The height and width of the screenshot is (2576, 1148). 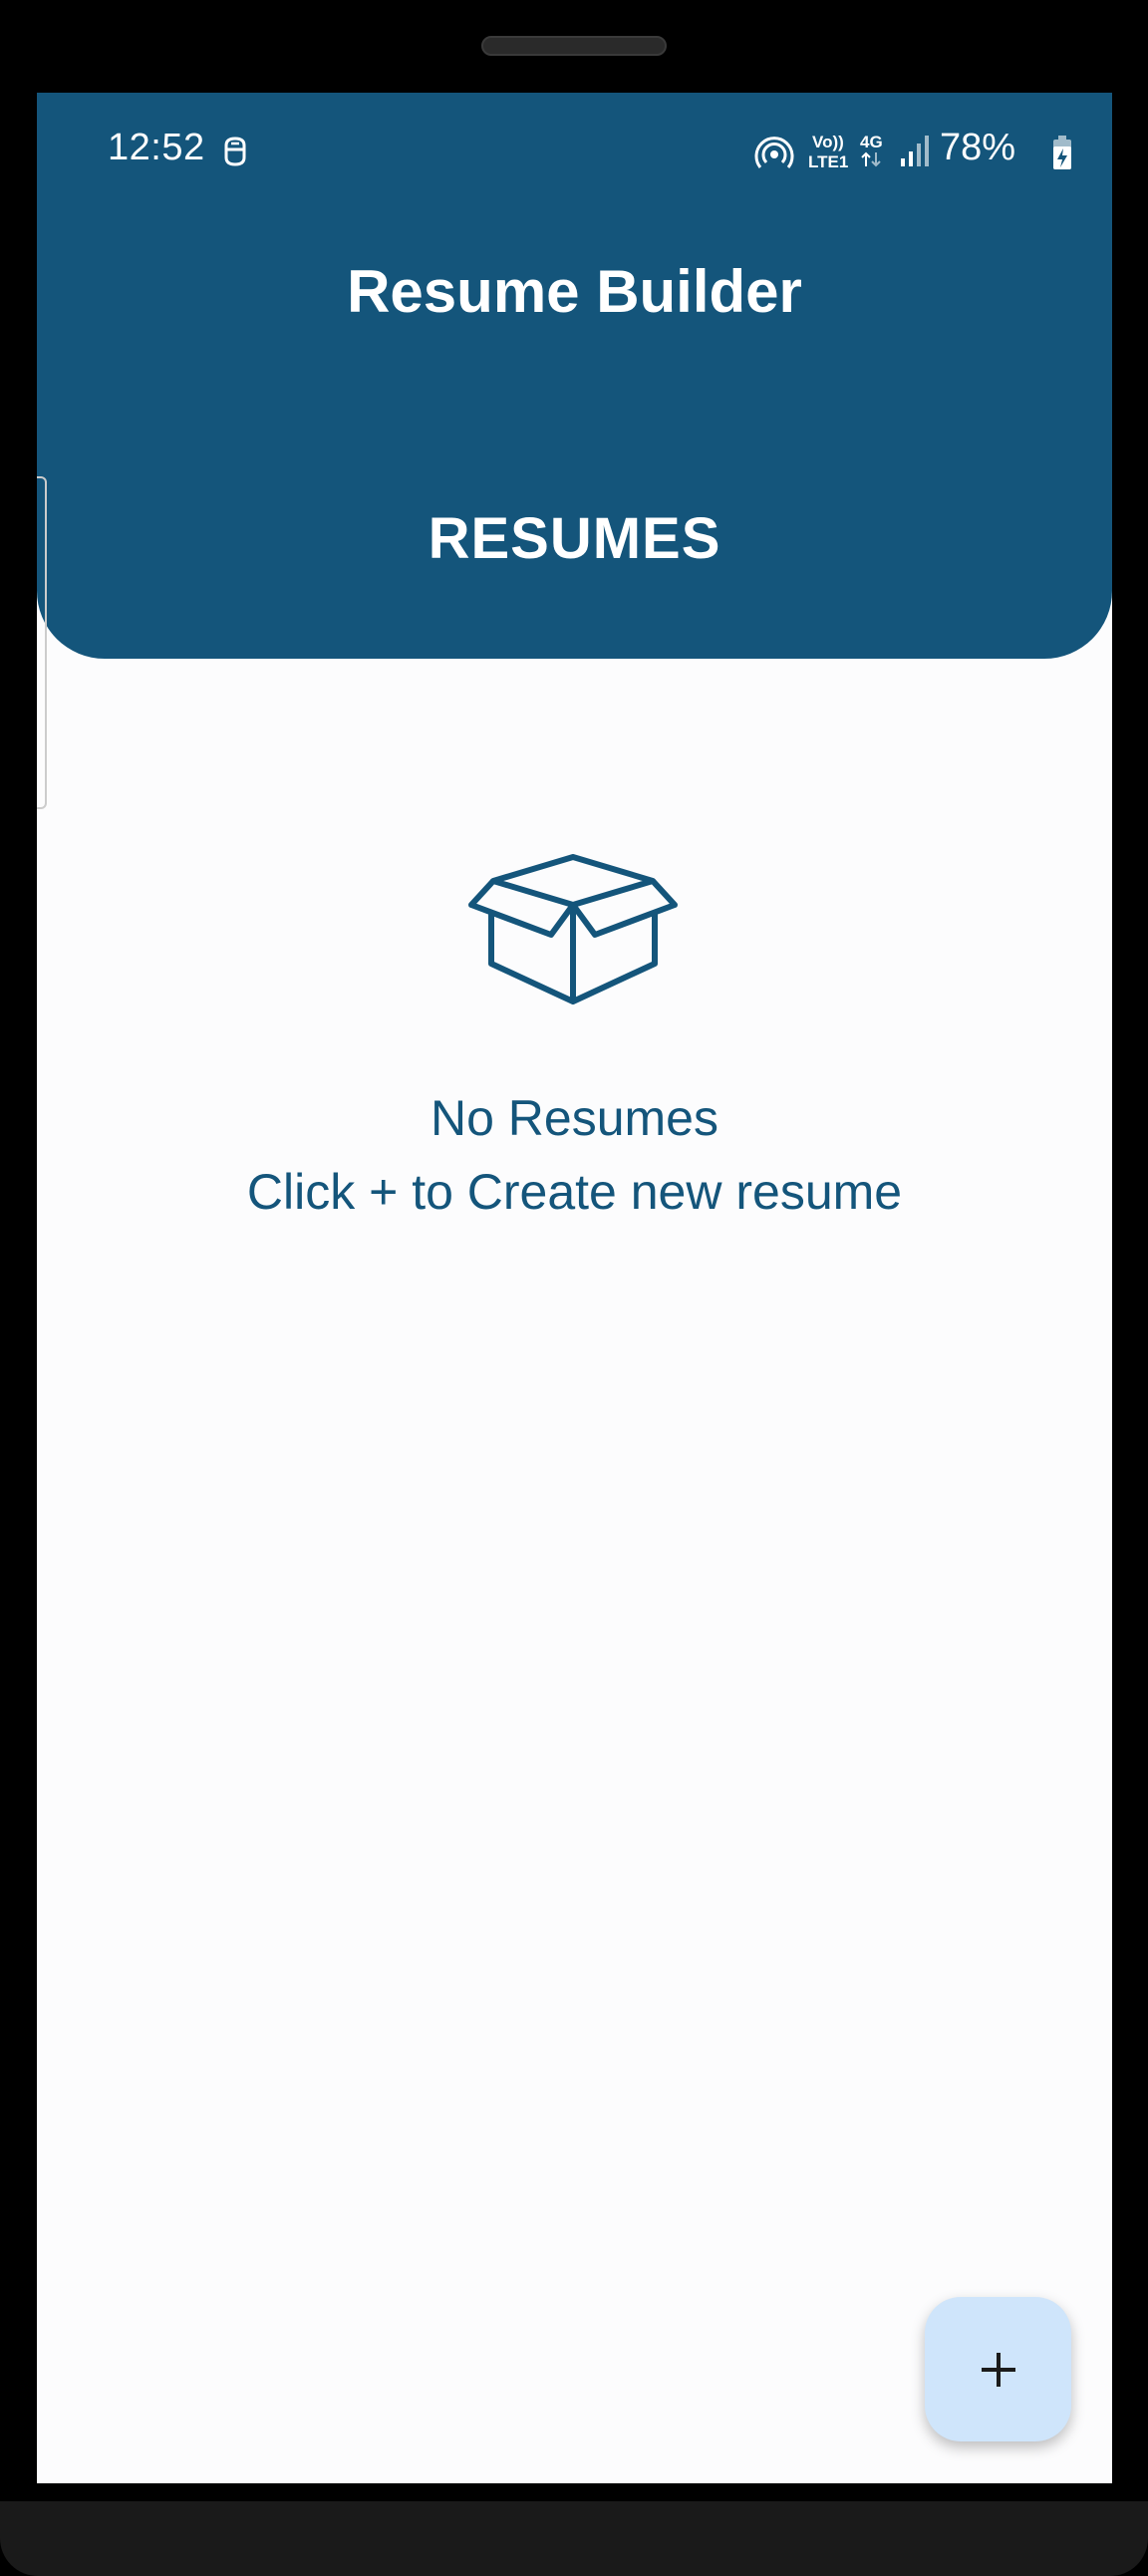 What do you see at coordinates (574, 291) in the screenshot?
I see `app-title: Resume Builder` at bounding box center [574, 291].